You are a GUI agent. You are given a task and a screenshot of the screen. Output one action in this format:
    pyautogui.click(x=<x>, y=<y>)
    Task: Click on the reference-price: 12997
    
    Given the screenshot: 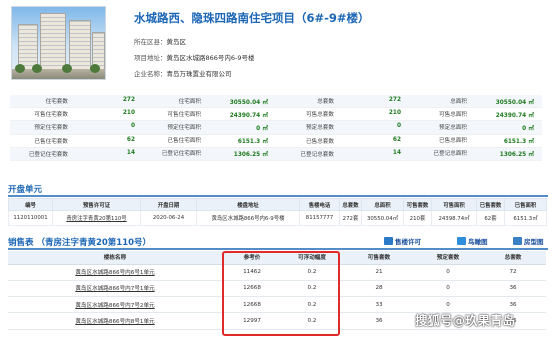 What is the action you would take?
    pyautogui.click(x=252, y=321)
    